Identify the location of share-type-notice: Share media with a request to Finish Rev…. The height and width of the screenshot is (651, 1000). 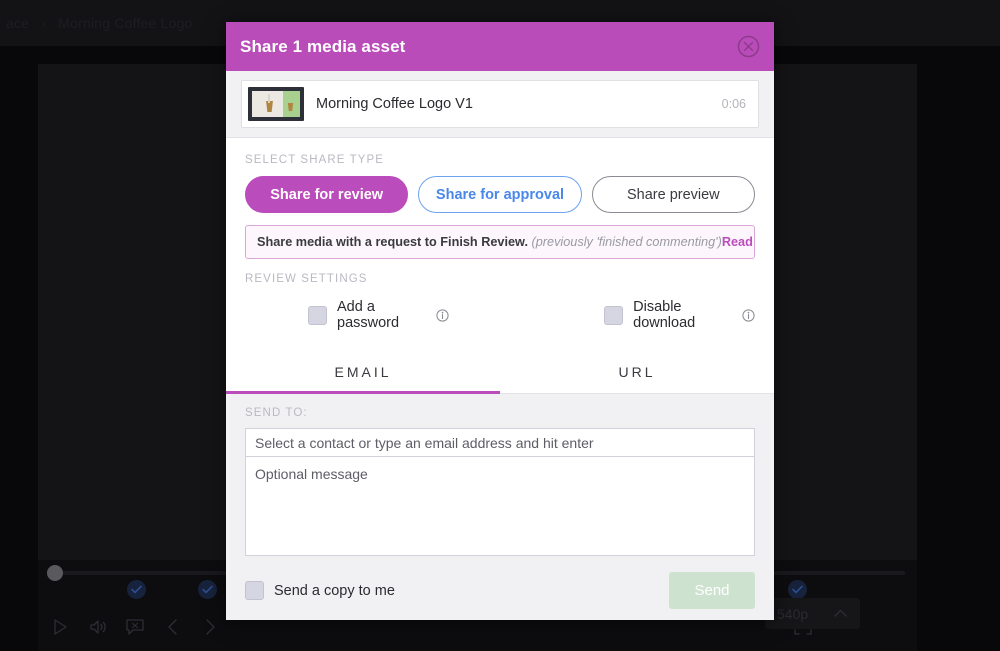
(500, 242).